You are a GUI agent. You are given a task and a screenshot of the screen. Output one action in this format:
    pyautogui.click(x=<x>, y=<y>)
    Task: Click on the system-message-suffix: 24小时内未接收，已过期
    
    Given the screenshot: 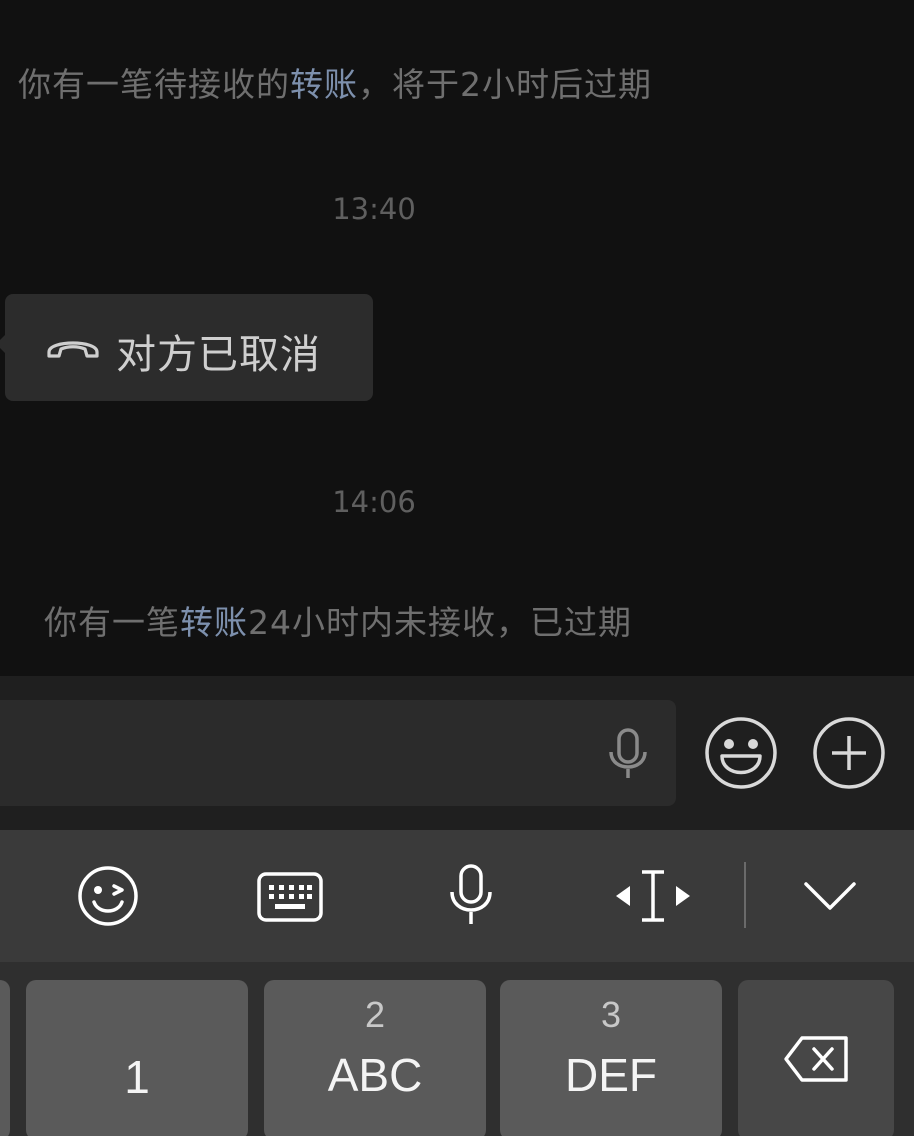 What is the action you would take?
    pyautogui.click(x=440, y=622)
    